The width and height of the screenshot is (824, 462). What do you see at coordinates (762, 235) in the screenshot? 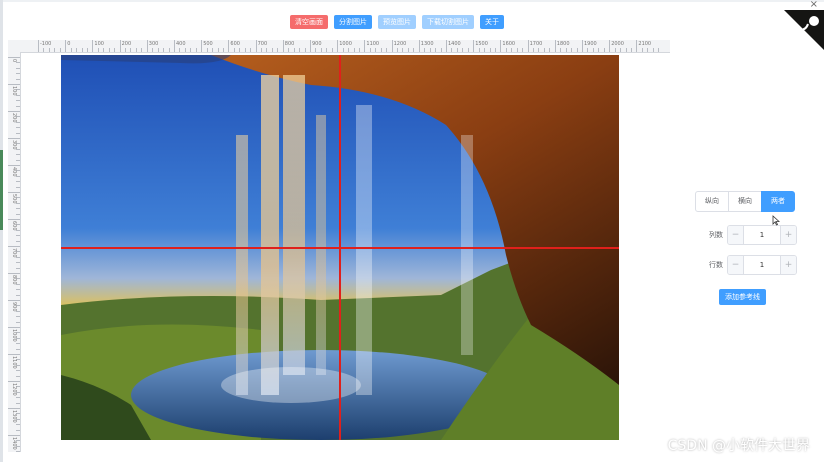
I see `columns-stepper: − 1 +` at bounding box center [762, 235].